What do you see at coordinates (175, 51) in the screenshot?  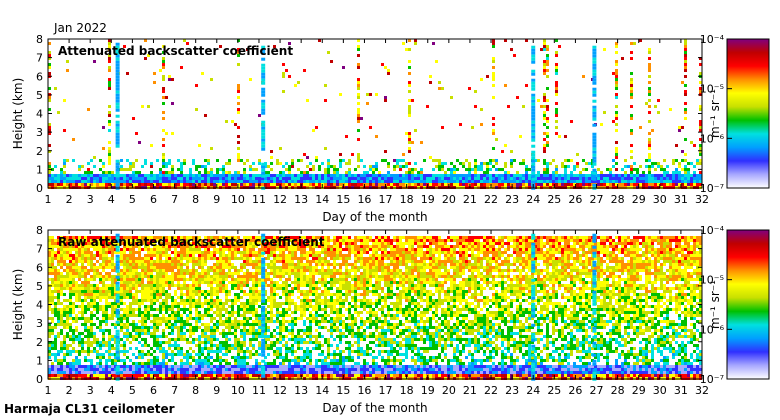 I see `panel-title: Attenuated backscatter coefficient` at bounding box center [175, 51].